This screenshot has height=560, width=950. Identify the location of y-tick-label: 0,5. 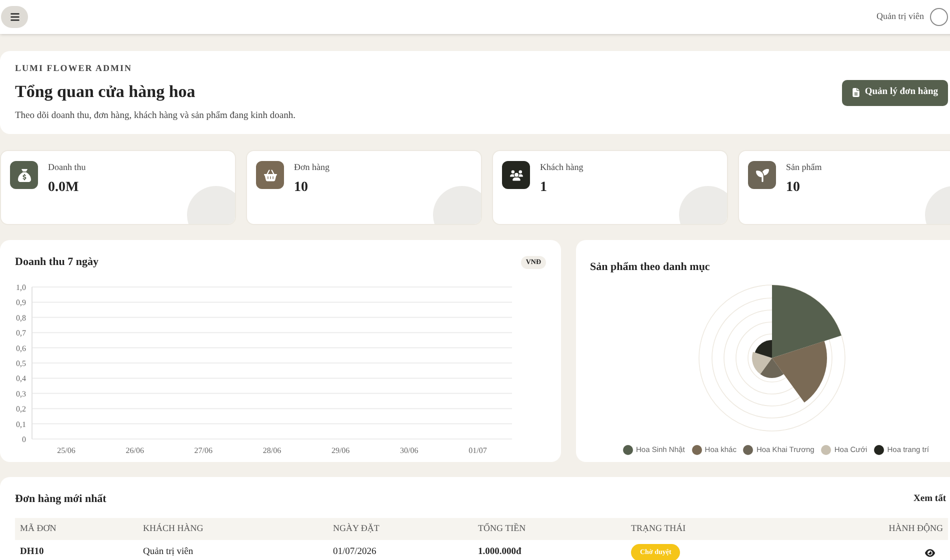
(21, 363).